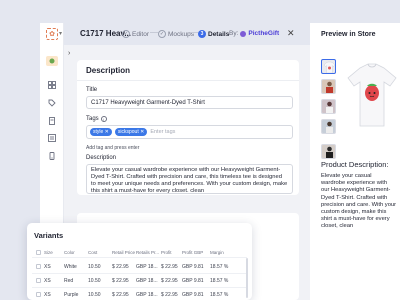 Image resolution: width=400 pixels, height=300 pixels. Describe the element at coordinates (101, 158) in the screenshot. I see `description-label: Description` at that location.